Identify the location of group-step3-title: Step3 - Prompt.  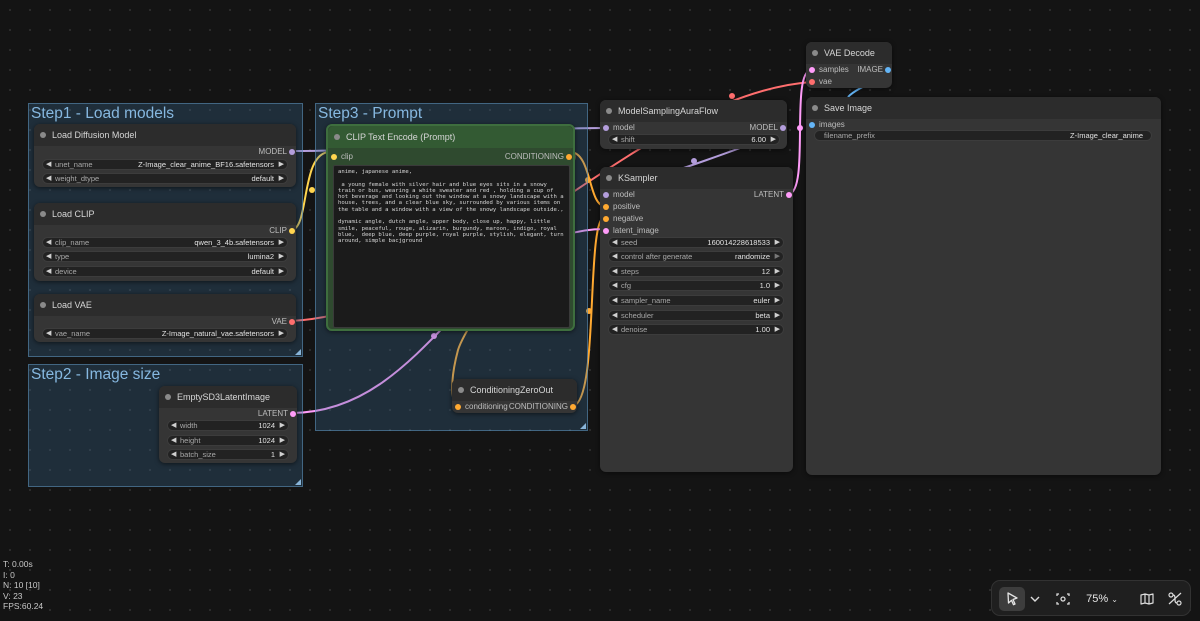
(451, 113).